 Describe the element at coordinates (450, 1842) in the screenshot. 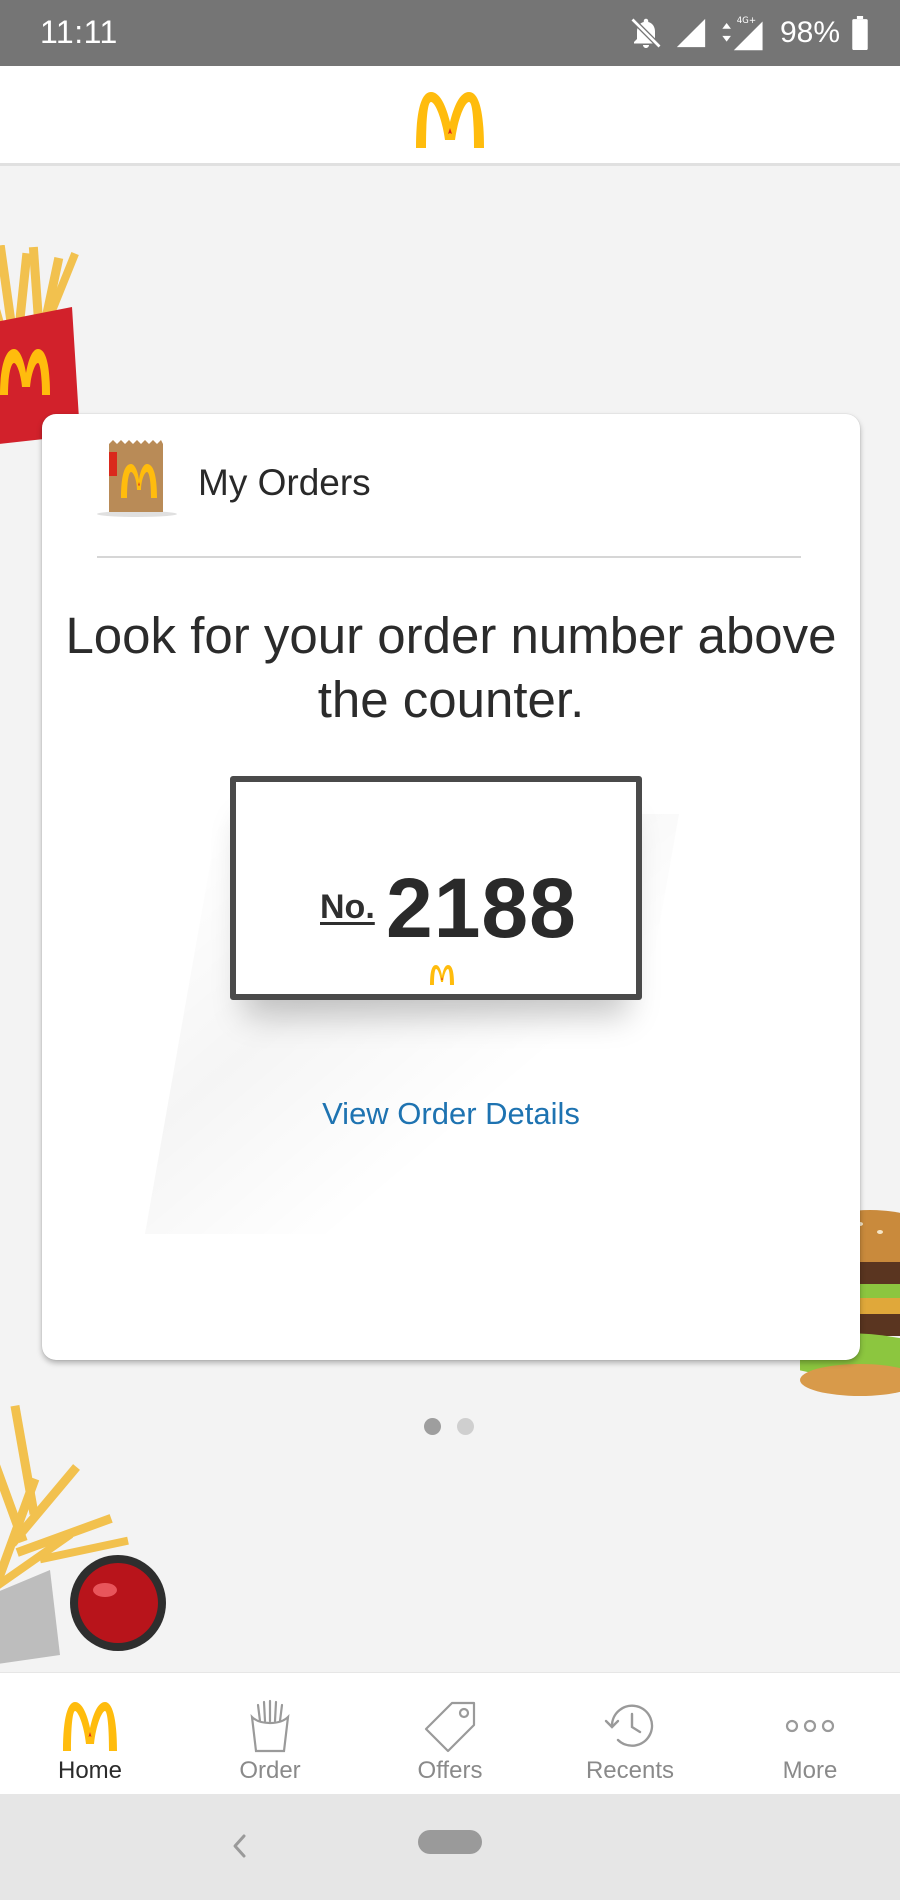

I see `home-pill-button` at that location.